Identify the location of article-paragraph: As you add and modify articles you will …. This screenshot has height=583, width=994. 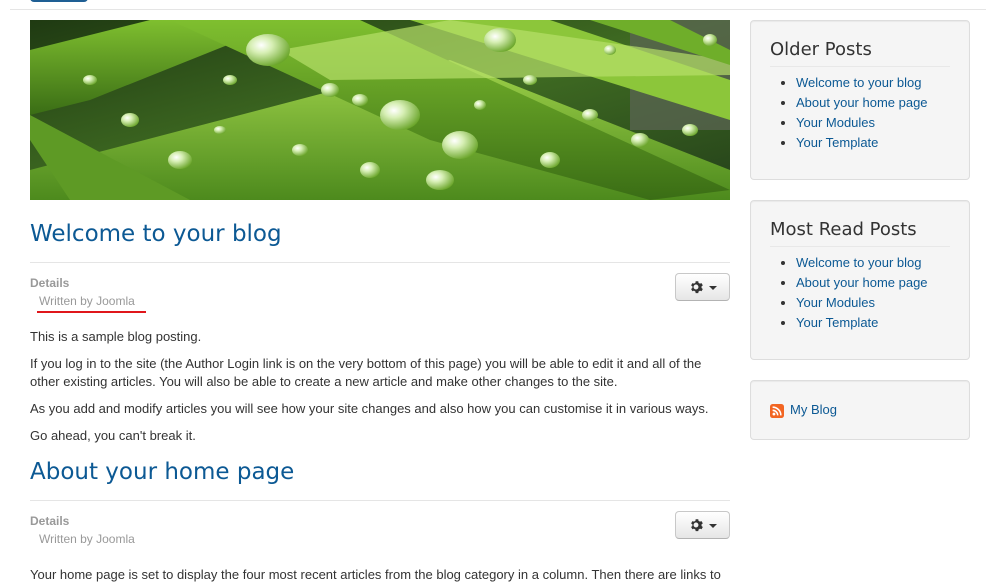
(369, 408).